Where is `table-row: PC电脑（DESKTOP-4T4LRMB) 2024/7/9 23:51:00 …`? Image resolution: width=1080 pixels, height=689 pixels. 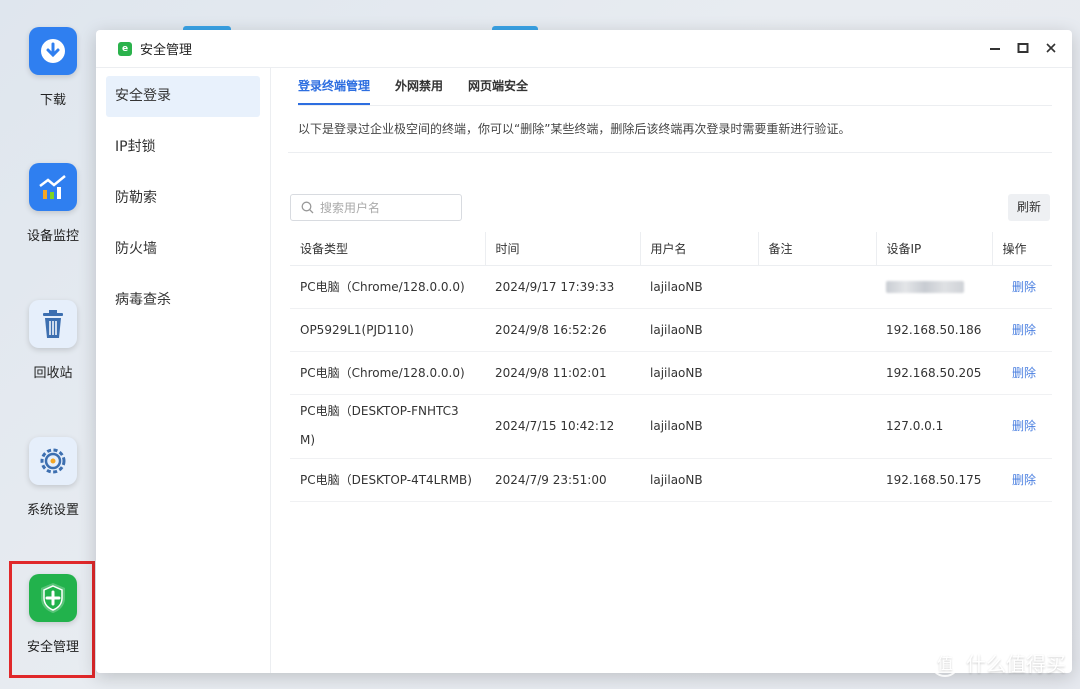
table-row: PC电脑（DESKTOP-4T4LRMB) 2024/7/9 23:51:00 … is located at coordinates (671, 480).